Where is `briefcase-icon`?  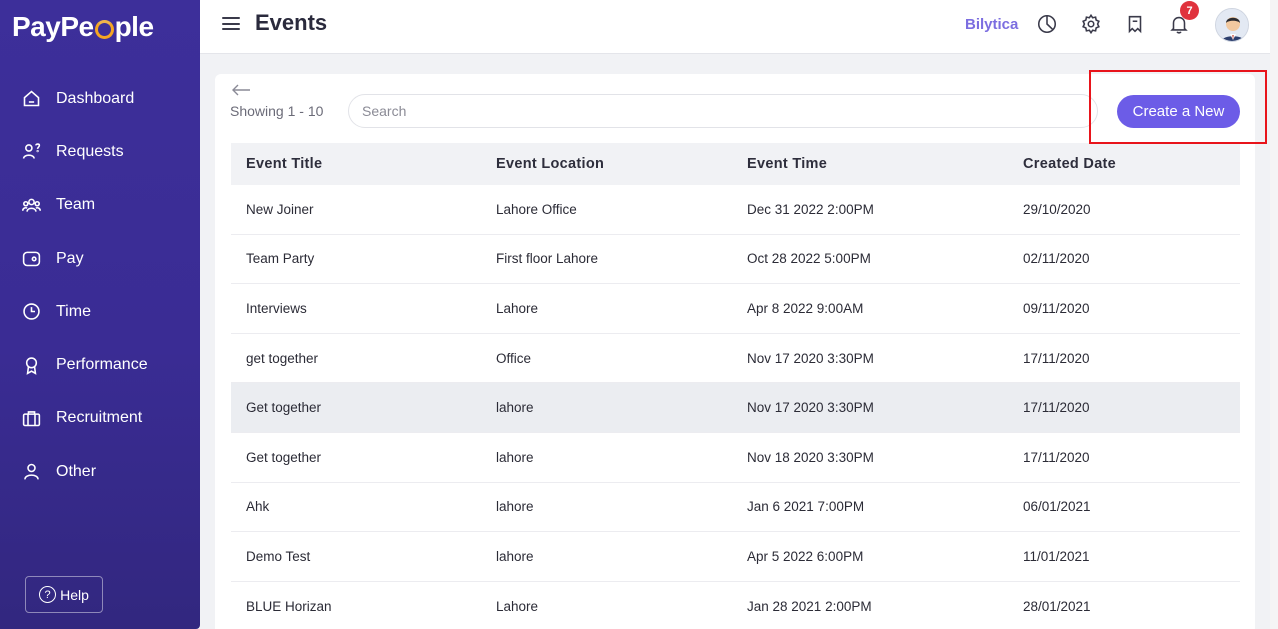 briefcase-icon is located at coordinates (31, 418).